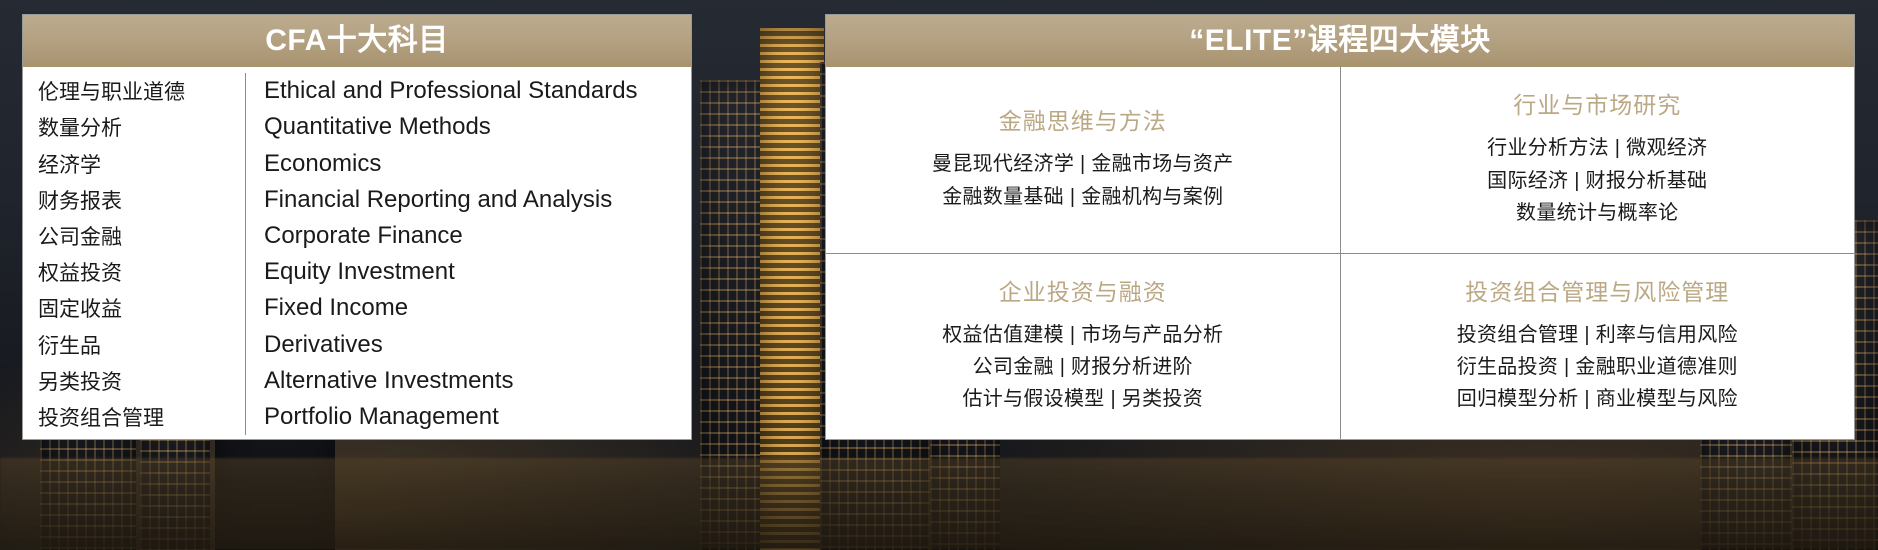 The image size is (1878, 550). I want to click on module-course-line: 回归模型分析 | 商业模型与风险, so click(1597, 399).